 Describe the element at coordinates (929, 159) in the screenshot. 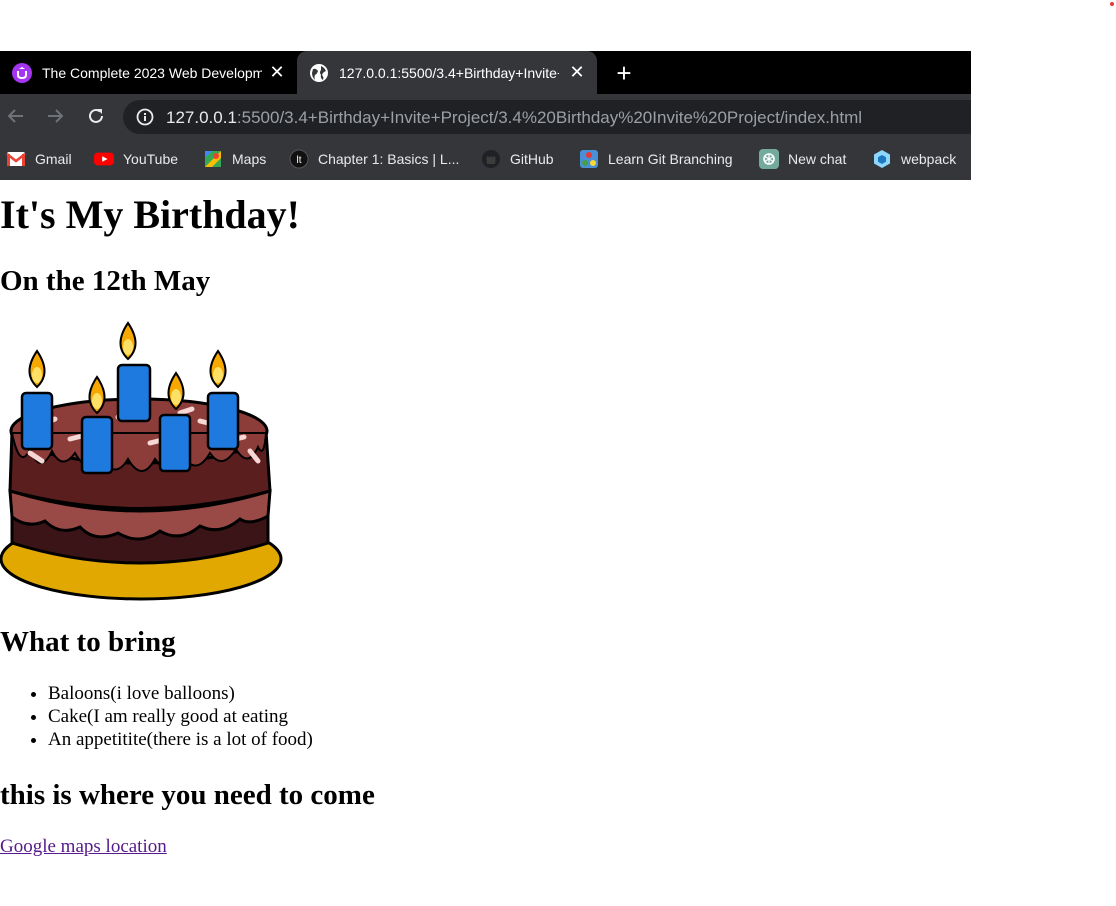

I see `bookmark-label: webpack` at that location.